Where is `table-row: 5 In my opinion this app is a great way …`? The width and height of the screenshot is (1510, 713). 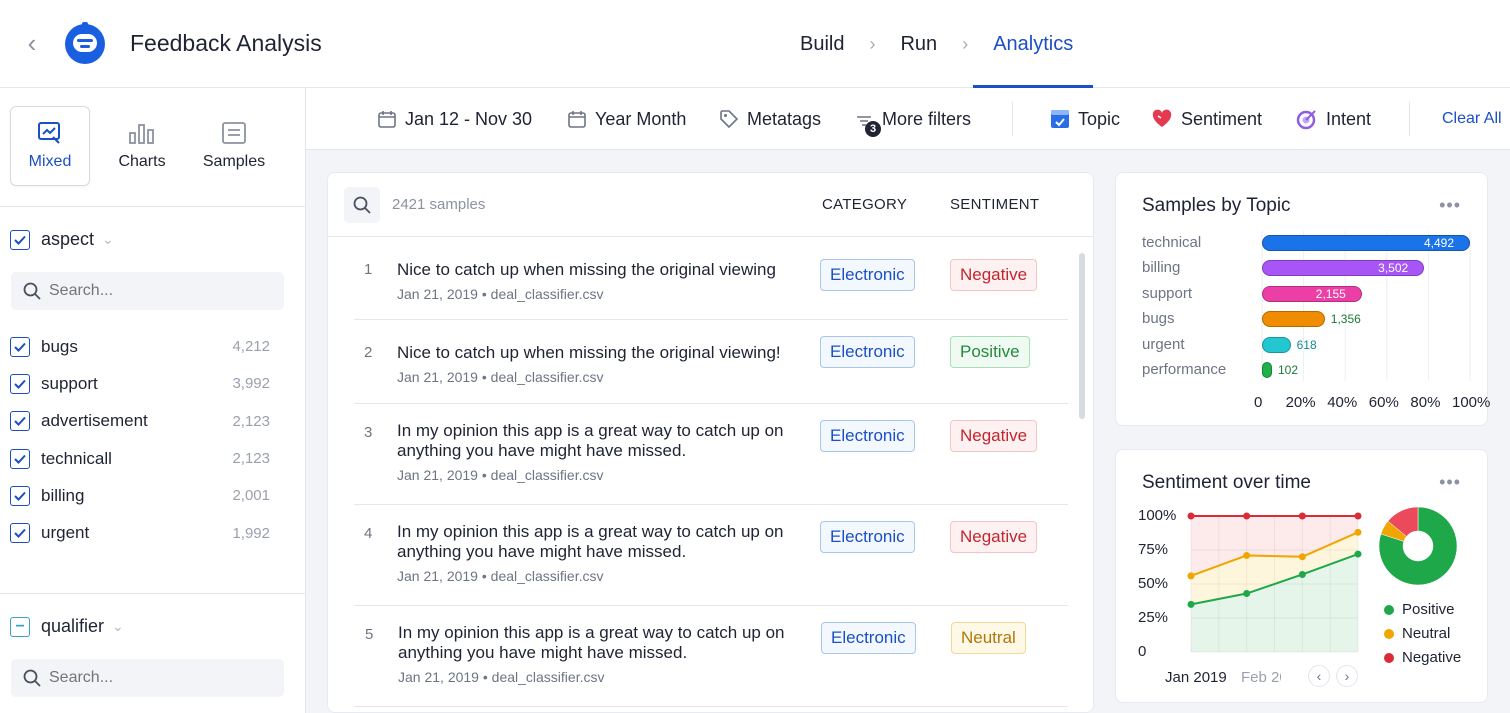 table-row: 5 In my opinion this app is a great way … is located at coordinates (711, 656).